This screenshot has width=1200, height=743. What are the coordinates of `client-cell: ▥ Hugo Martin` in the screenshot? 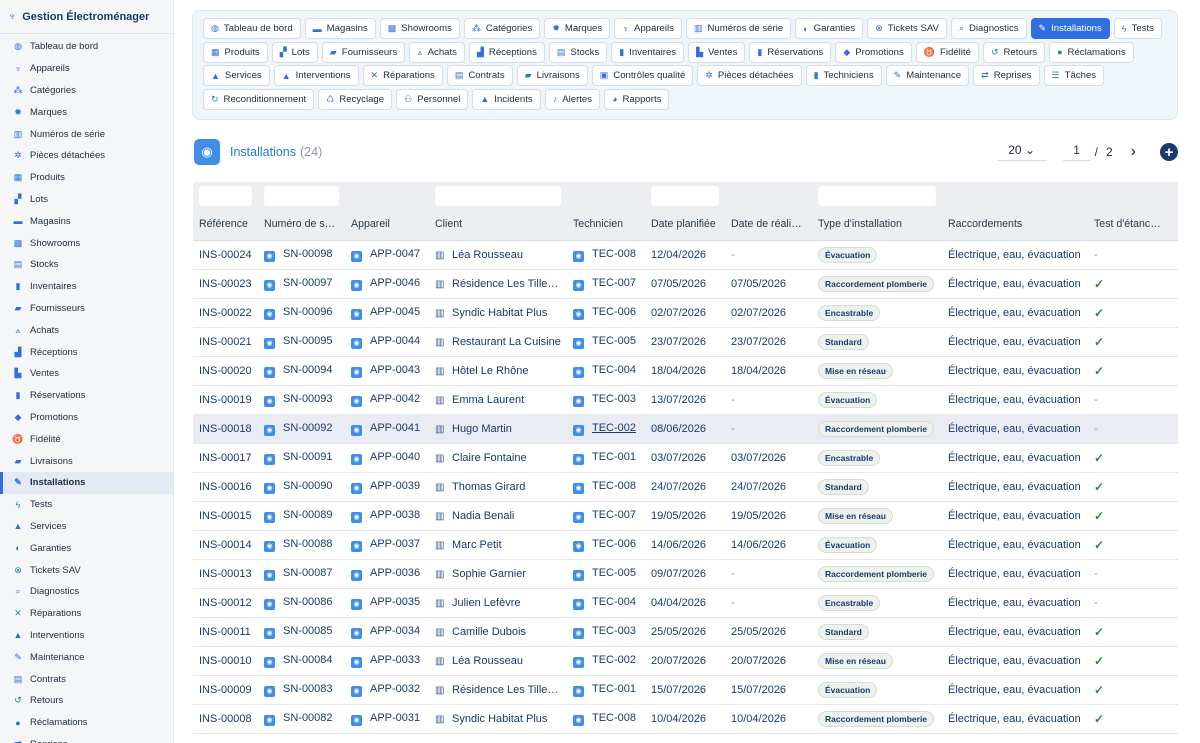 It's located at (498, 429).